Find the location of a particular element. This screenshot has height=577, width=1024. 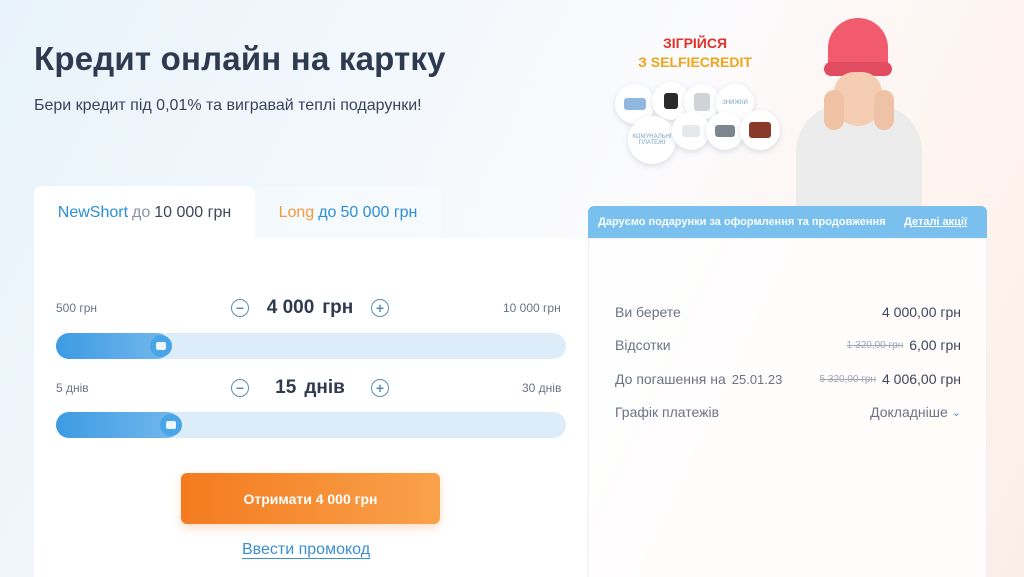

summary-label: Графік платежів is located at coordinates (667, 412).